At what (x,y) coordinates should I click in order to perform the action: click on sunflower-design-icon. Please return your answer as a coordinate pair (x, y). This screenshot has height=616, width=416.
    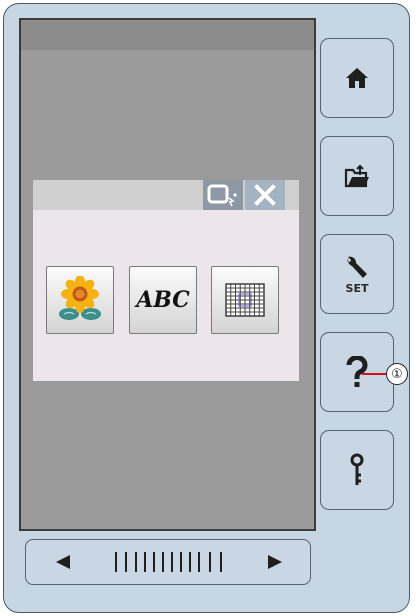
    Looking at the image, I should click on (80, 298).